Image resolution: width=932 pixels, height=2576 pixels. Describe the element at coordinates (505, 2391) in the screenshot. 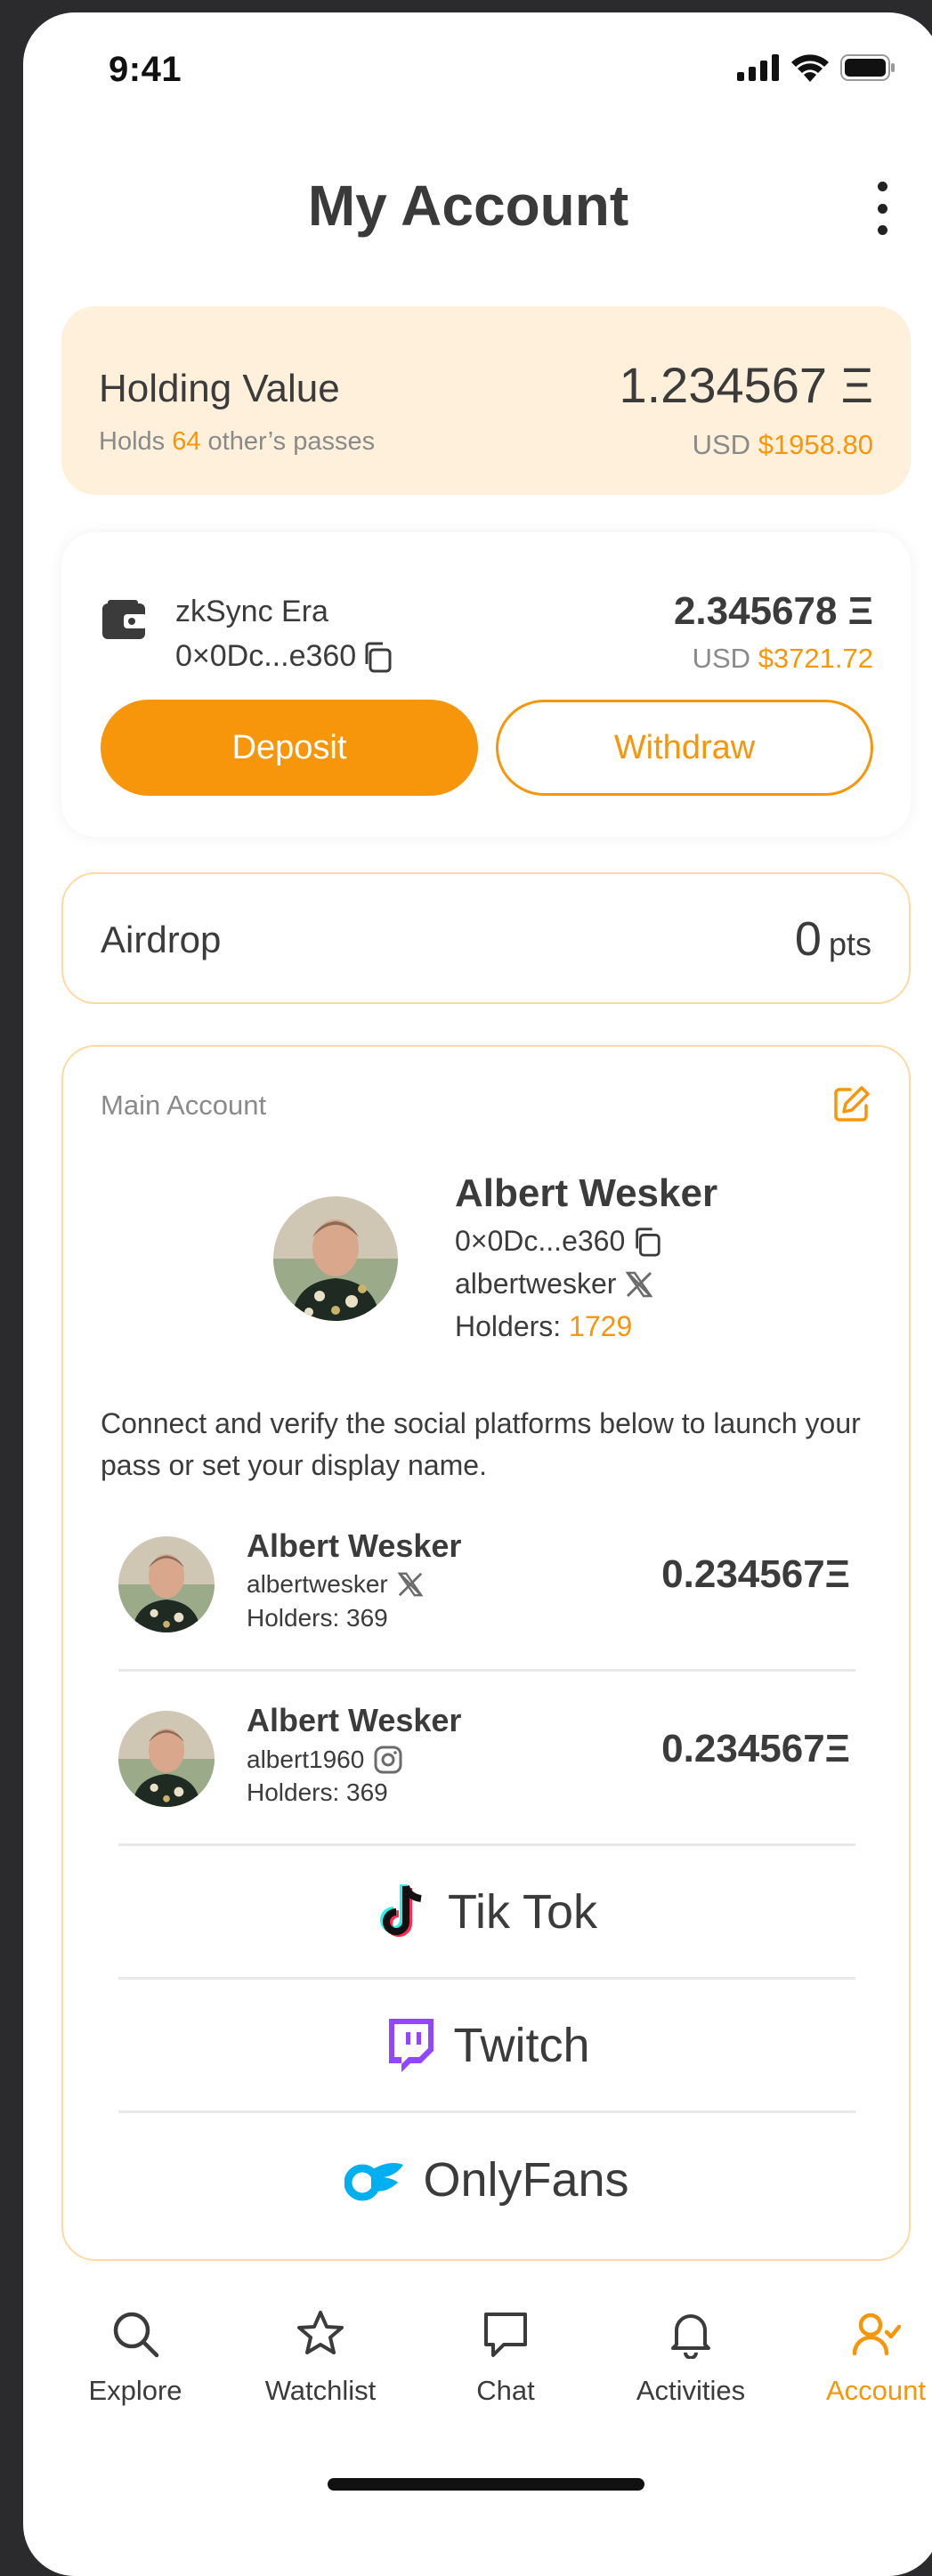

I see `nav-label: Chat` at that location.